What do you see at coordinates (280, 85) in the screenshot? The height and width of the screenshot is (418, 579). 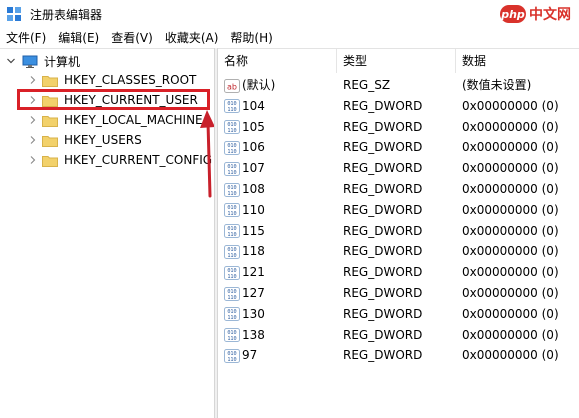 I see `value-name-cell: ab (默认)` at bounding box center [280, 85].